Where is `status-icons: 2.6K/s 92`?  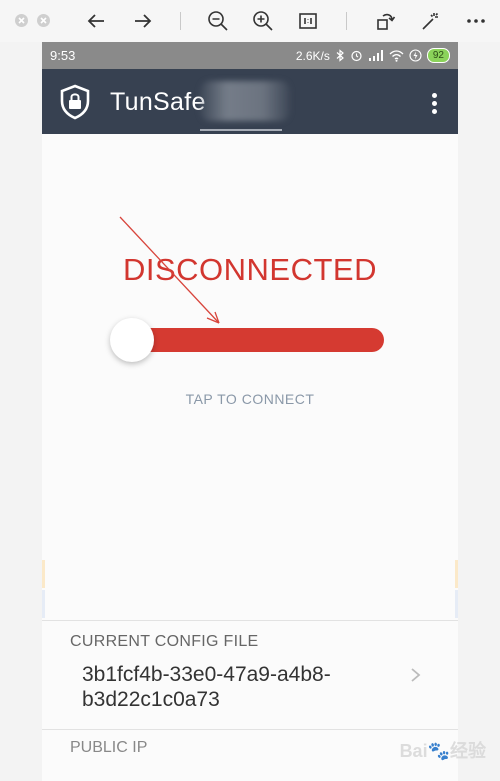
status-icons: 2.6K/s 92 is located at coordinates (373, 55).